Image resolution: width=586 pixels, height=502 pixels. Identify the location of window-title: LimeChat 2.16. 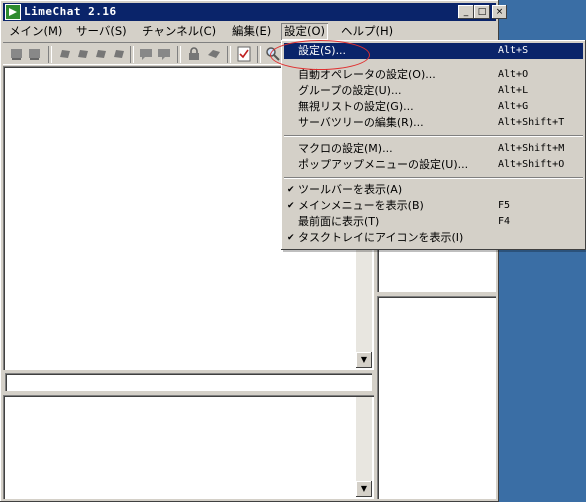
(70, 11).